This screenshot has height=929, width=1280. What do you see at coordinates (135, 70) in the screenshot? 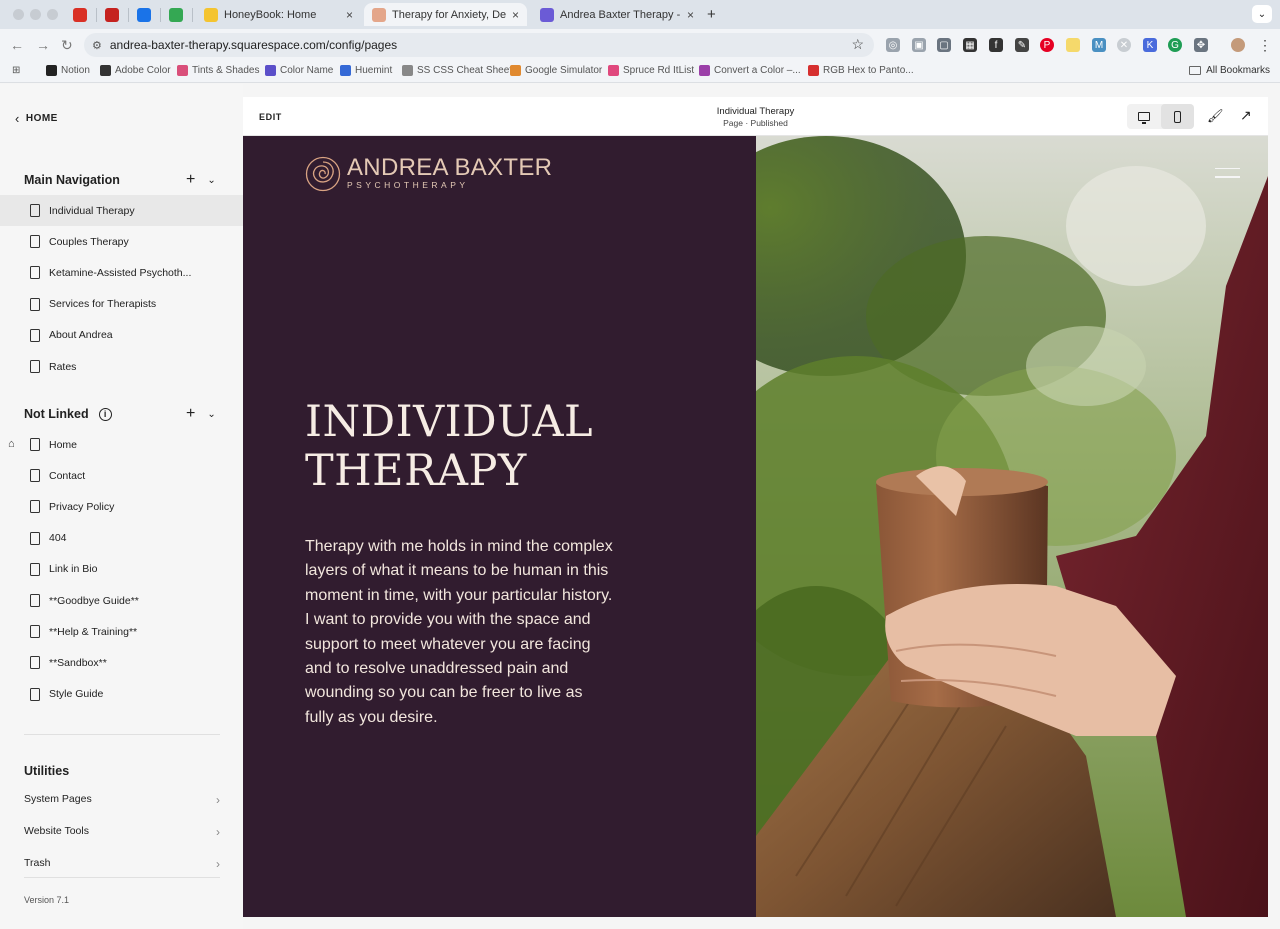
I see `bookmark-item: Adobe Color` at bounding box center [135, 70].